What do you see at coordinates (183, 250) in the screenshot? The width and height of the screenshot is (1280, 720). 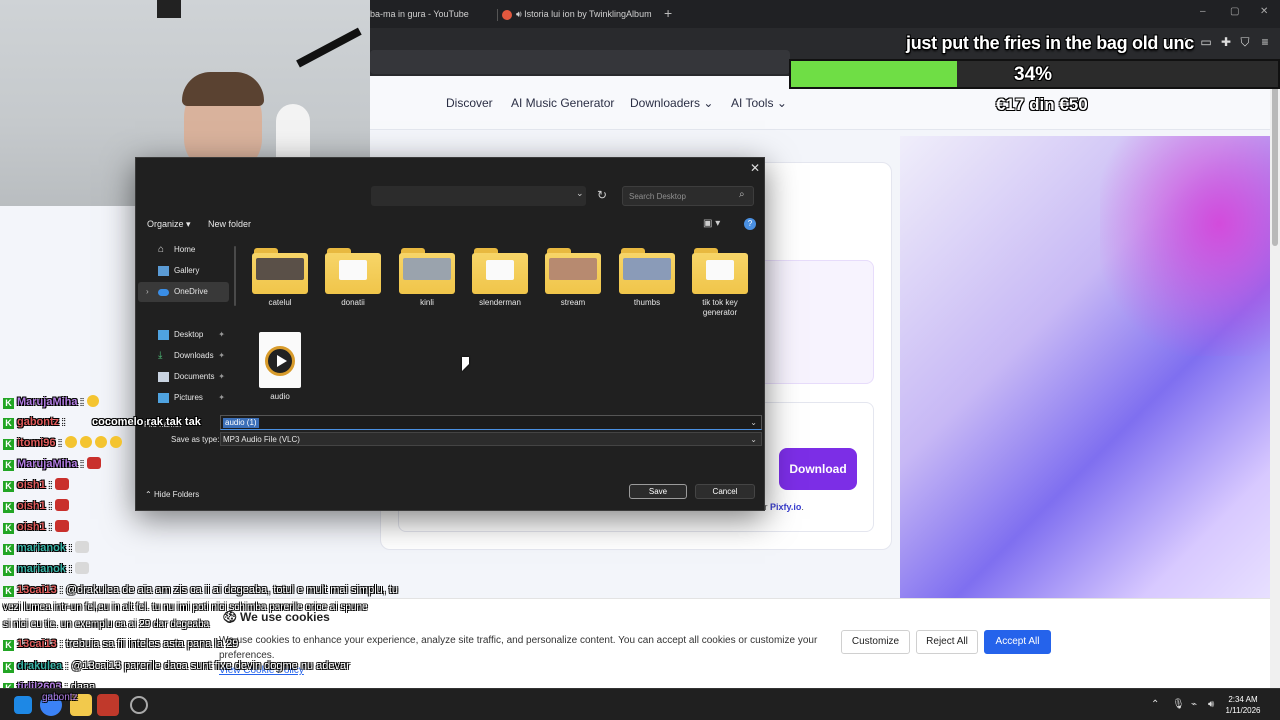 I see `nav-home: ⌂ Home` at bounding box center [183, 250].